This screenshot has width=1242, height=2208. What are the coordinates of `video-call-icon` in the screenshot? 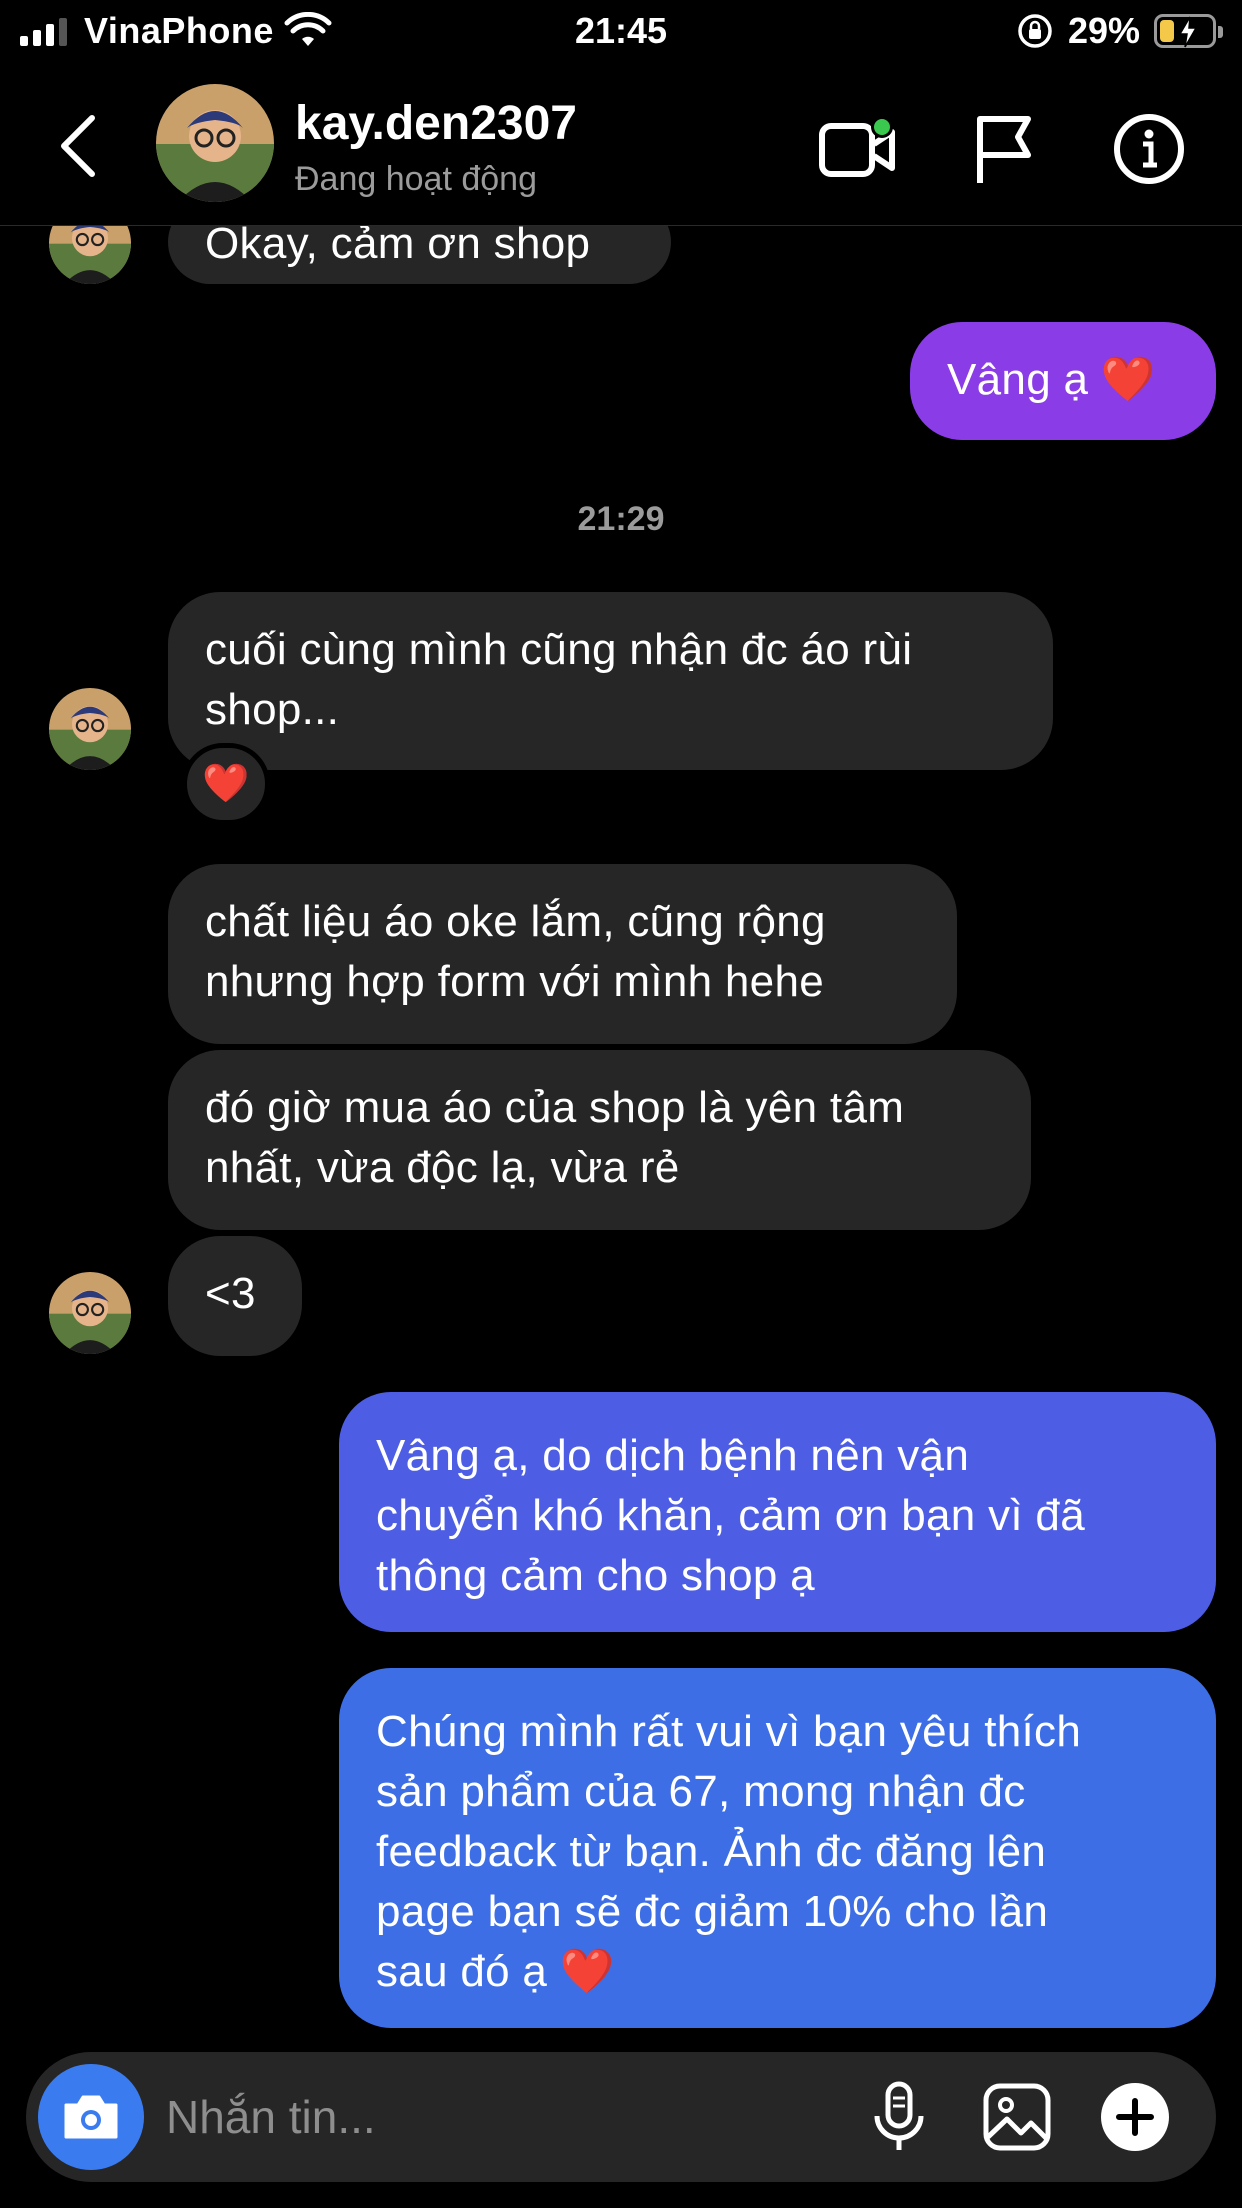 It's located at (857, 146).